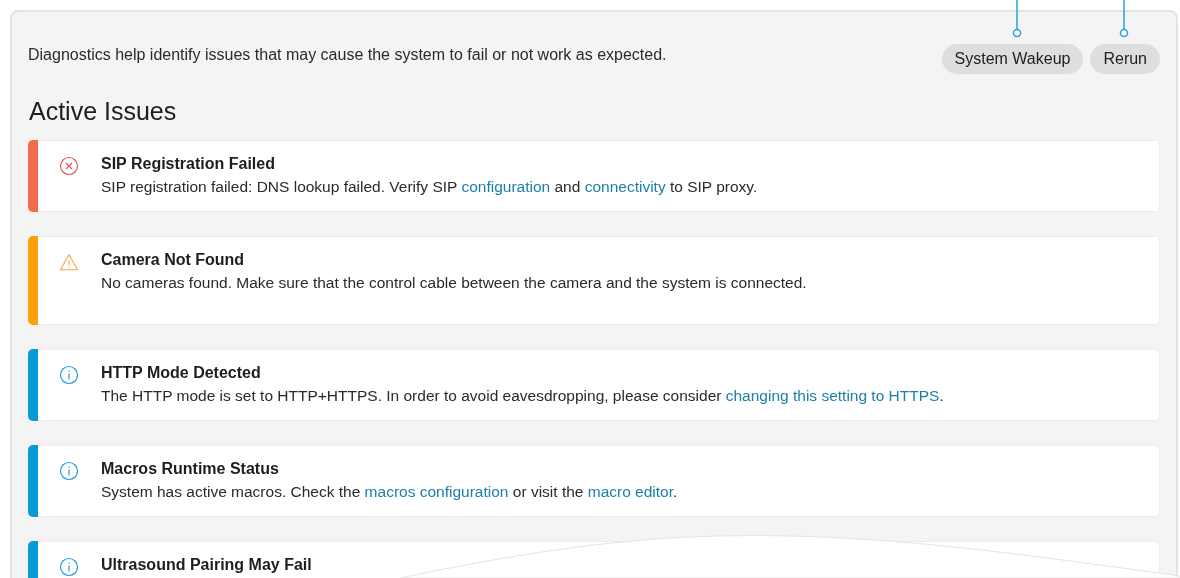  I want to click on error-icon, so click(69, 166).